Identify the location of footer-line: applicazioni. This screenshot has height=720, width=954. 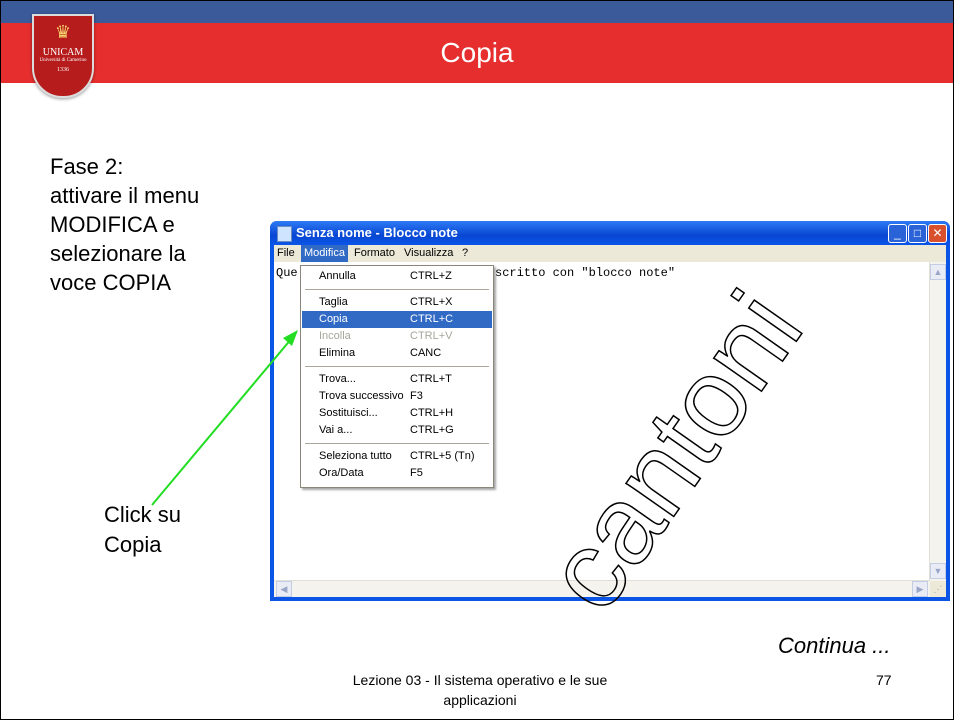
(480, 700).